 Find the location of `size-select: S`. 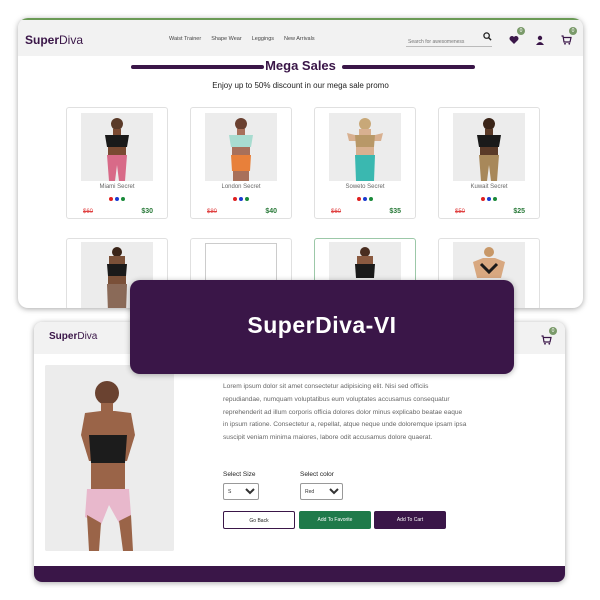

size-select: S is located at coordinates (241, 491).